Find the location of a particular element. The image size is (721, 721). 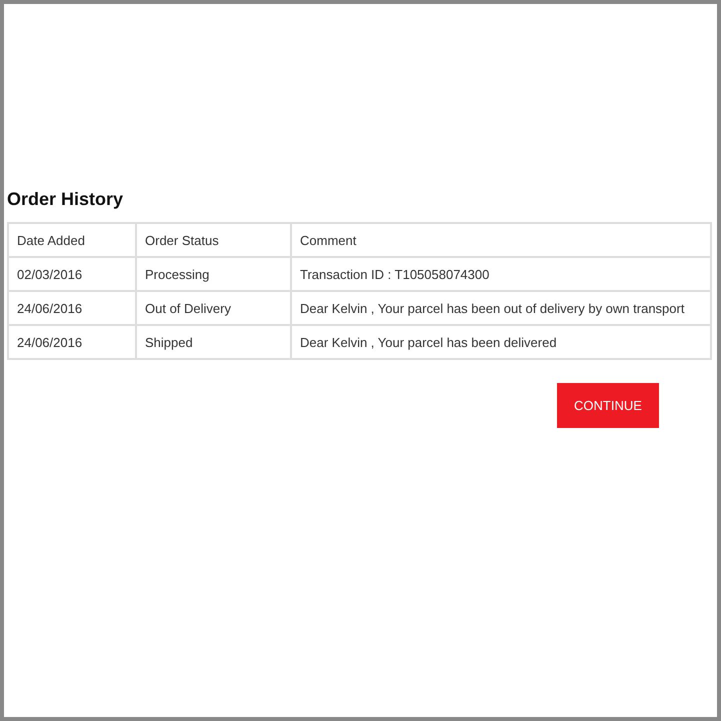

table-cell: 02/03/2016 is located at coordinates (72, 274).